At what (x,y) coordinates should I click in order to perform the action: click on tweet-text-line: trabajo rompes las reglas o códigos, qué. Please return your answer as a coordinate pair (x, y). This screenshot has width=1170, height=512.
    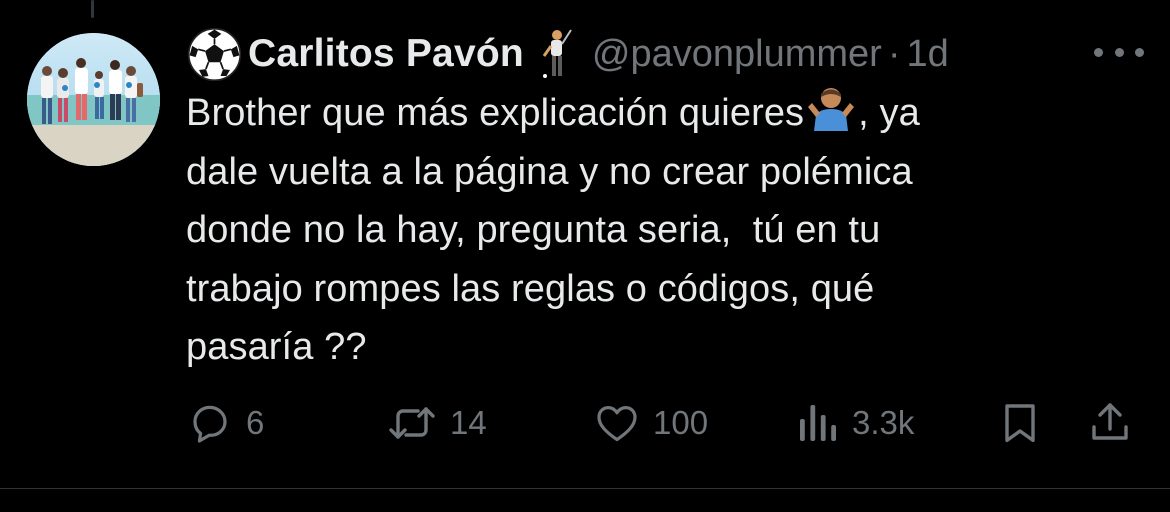
    Looking at the image, I should click on (530, 288).